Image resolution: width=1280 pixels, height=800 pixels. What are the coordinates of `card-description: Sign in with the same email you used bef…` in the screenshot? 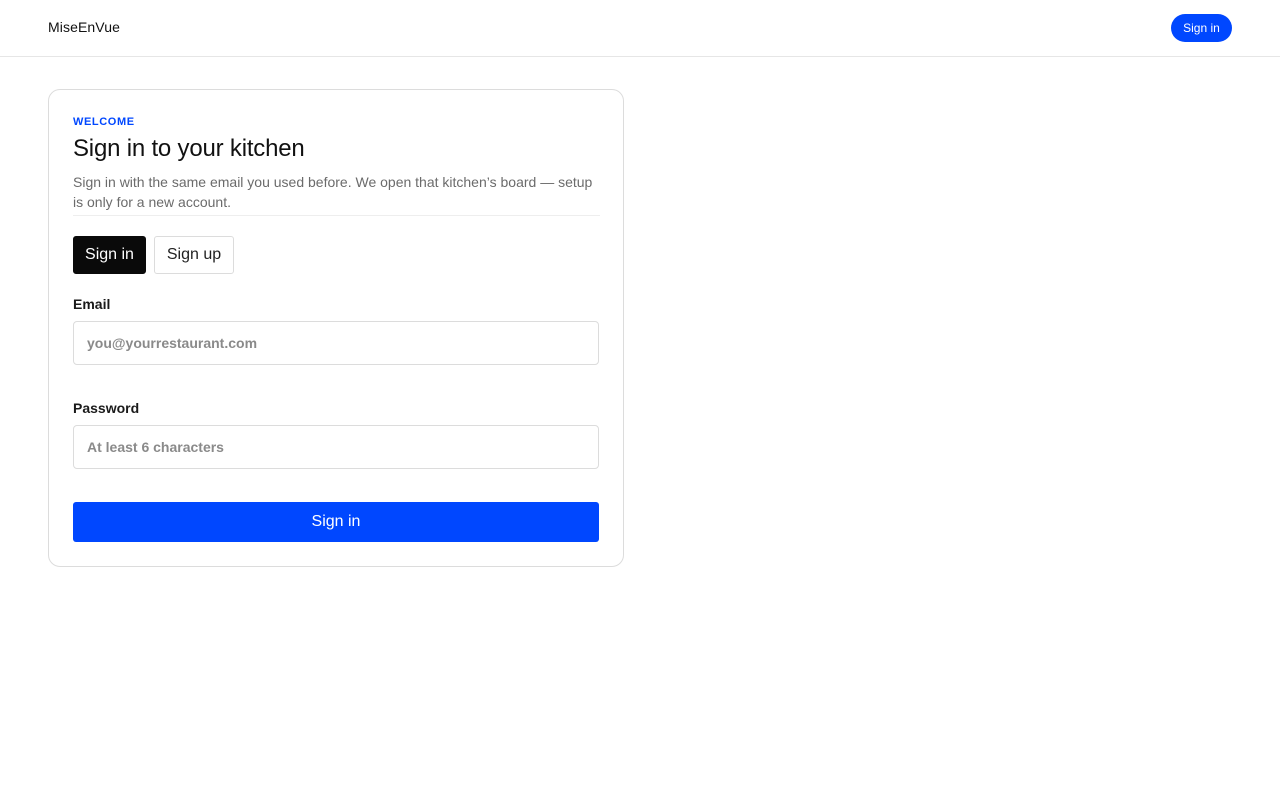 It's located at (333, 192).